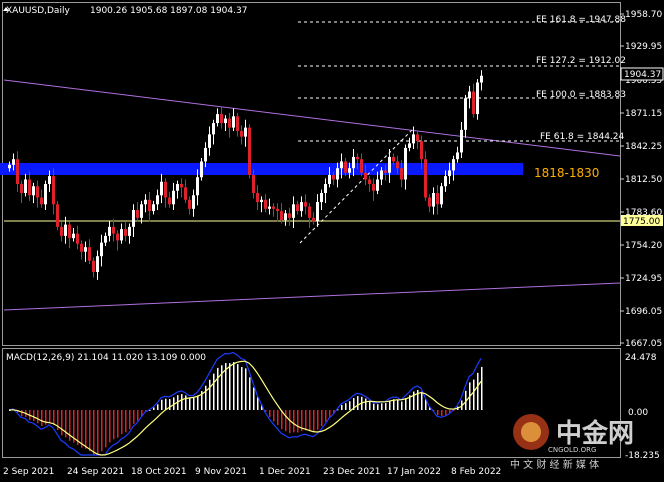  Describe the element at coordinates (168, 11) in the screenshot. I see `ohlc-readout: 1900.26 1905.68 1897.08 1904.37` at that location.